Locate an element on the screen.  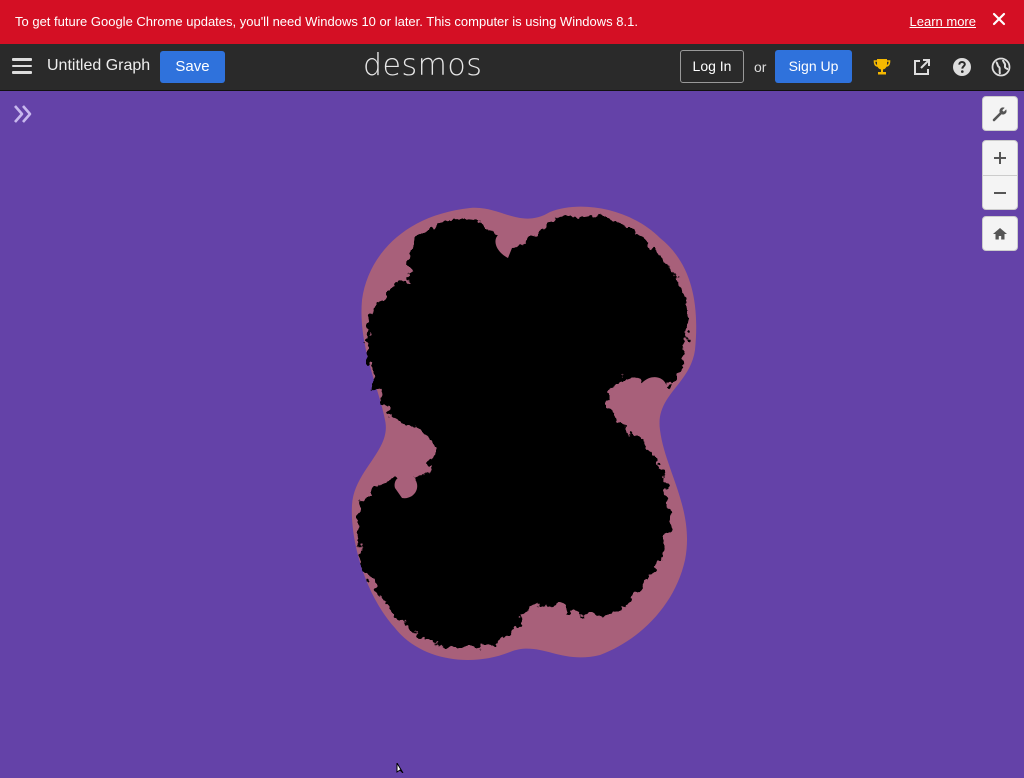
zoom-in-button is located at coordinates (1000, 158).